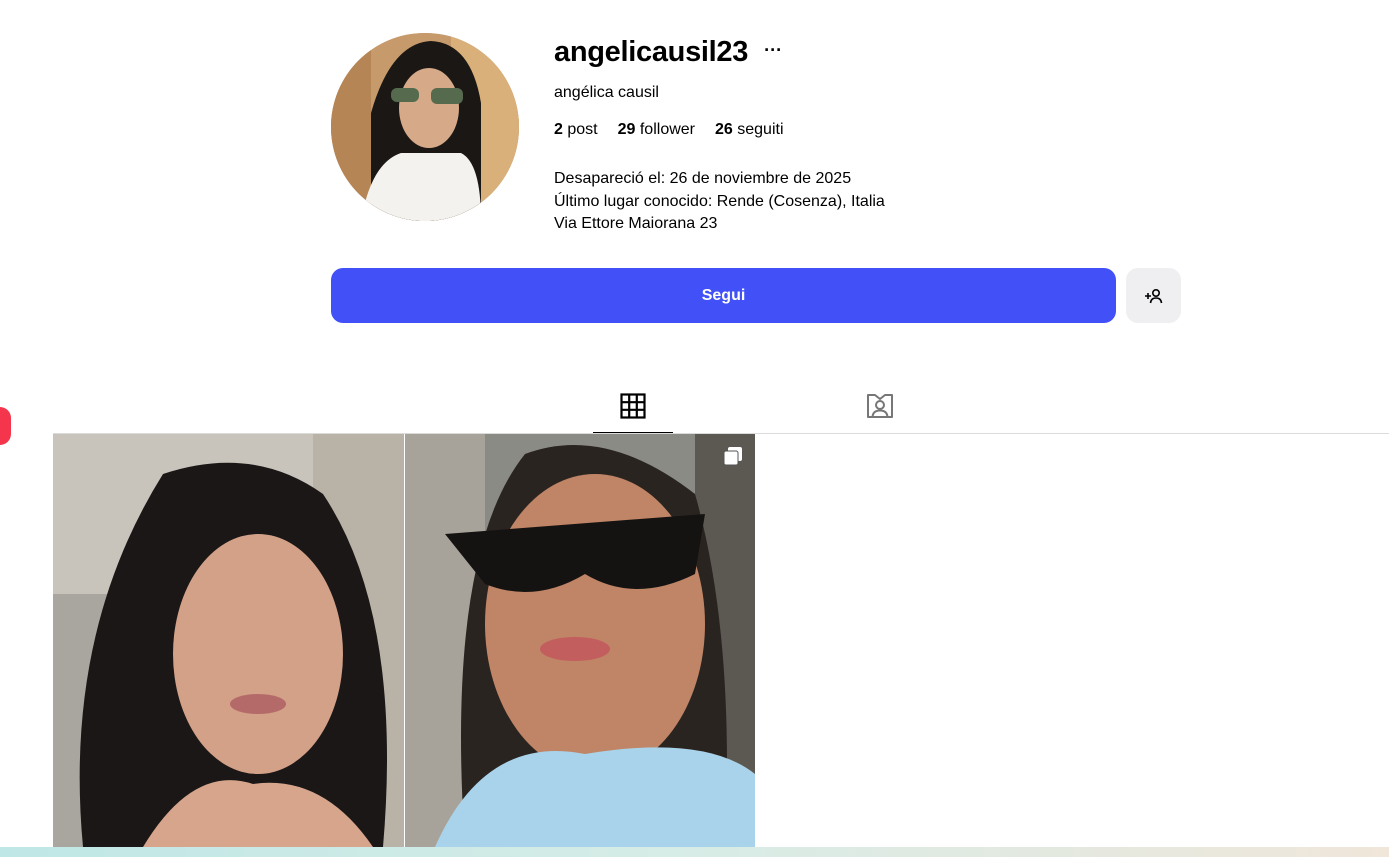 This screenshot has height=857, width=1389. What do you see at coordinates (773, 53) in the screenshot?
I see `more-options-icon: ···` at bounding box center [773, 53].